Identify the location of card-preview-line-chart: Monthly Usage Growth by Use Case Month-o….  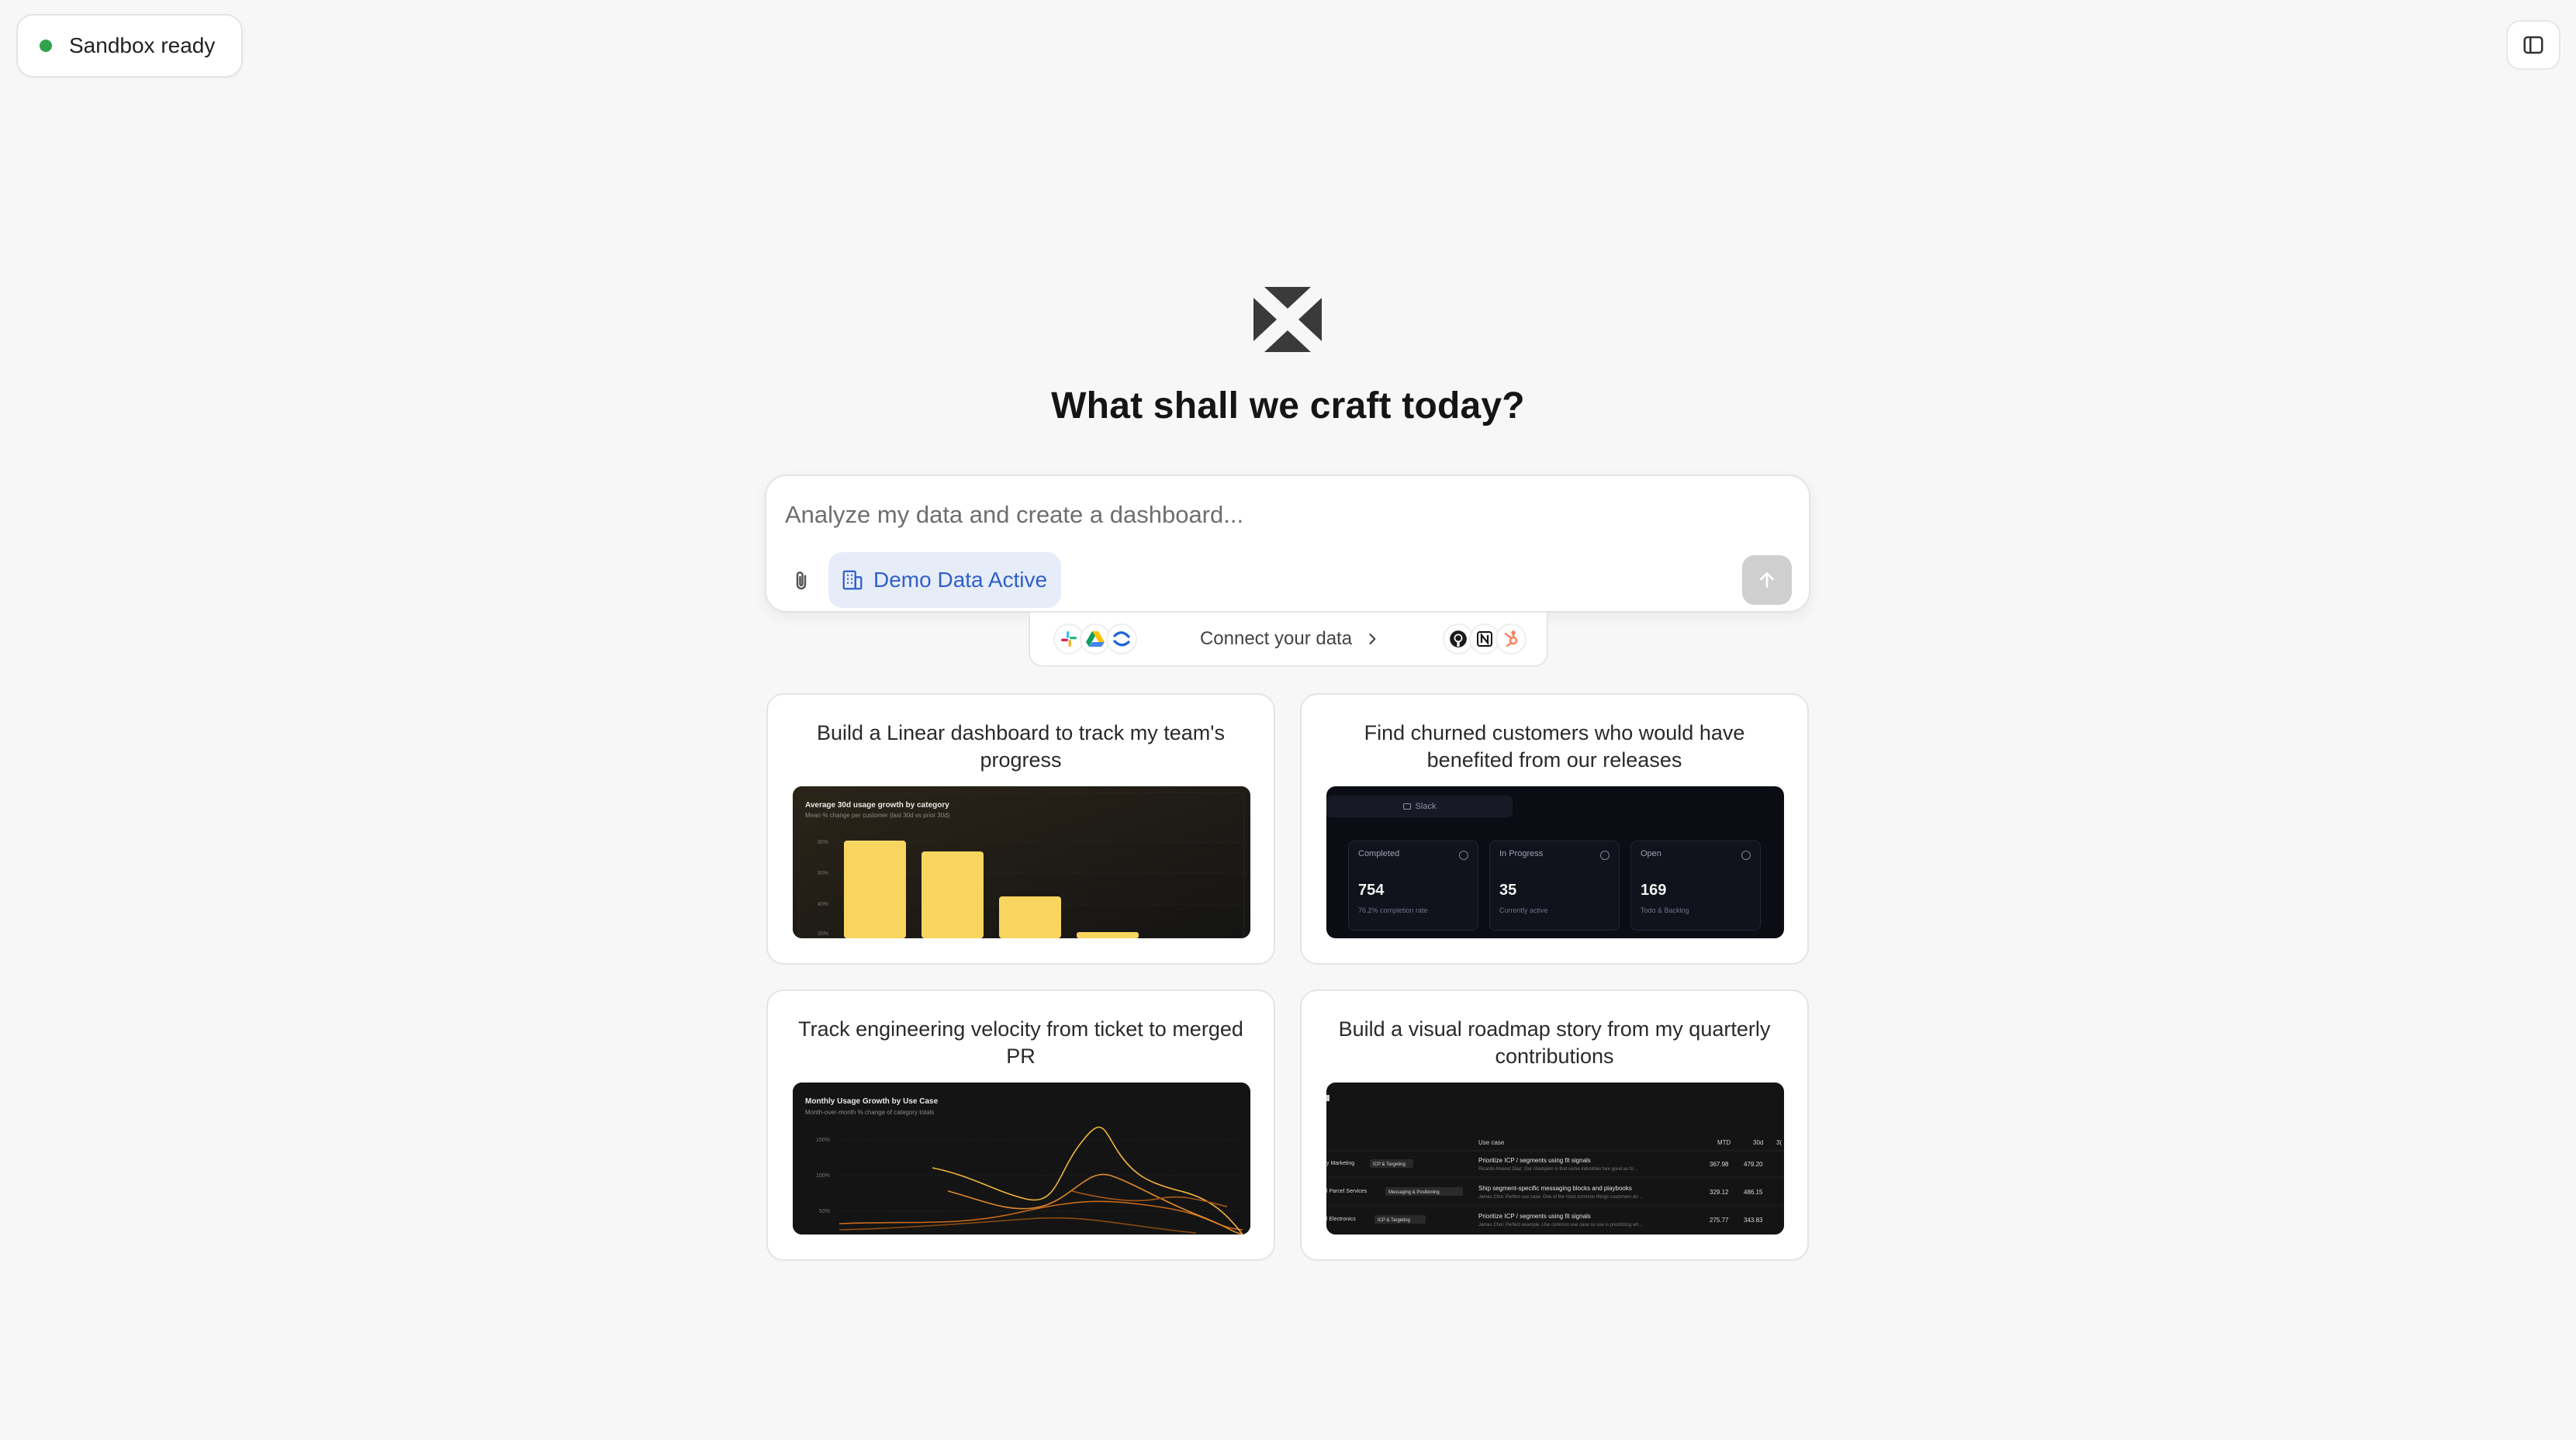
(1021, 1159).